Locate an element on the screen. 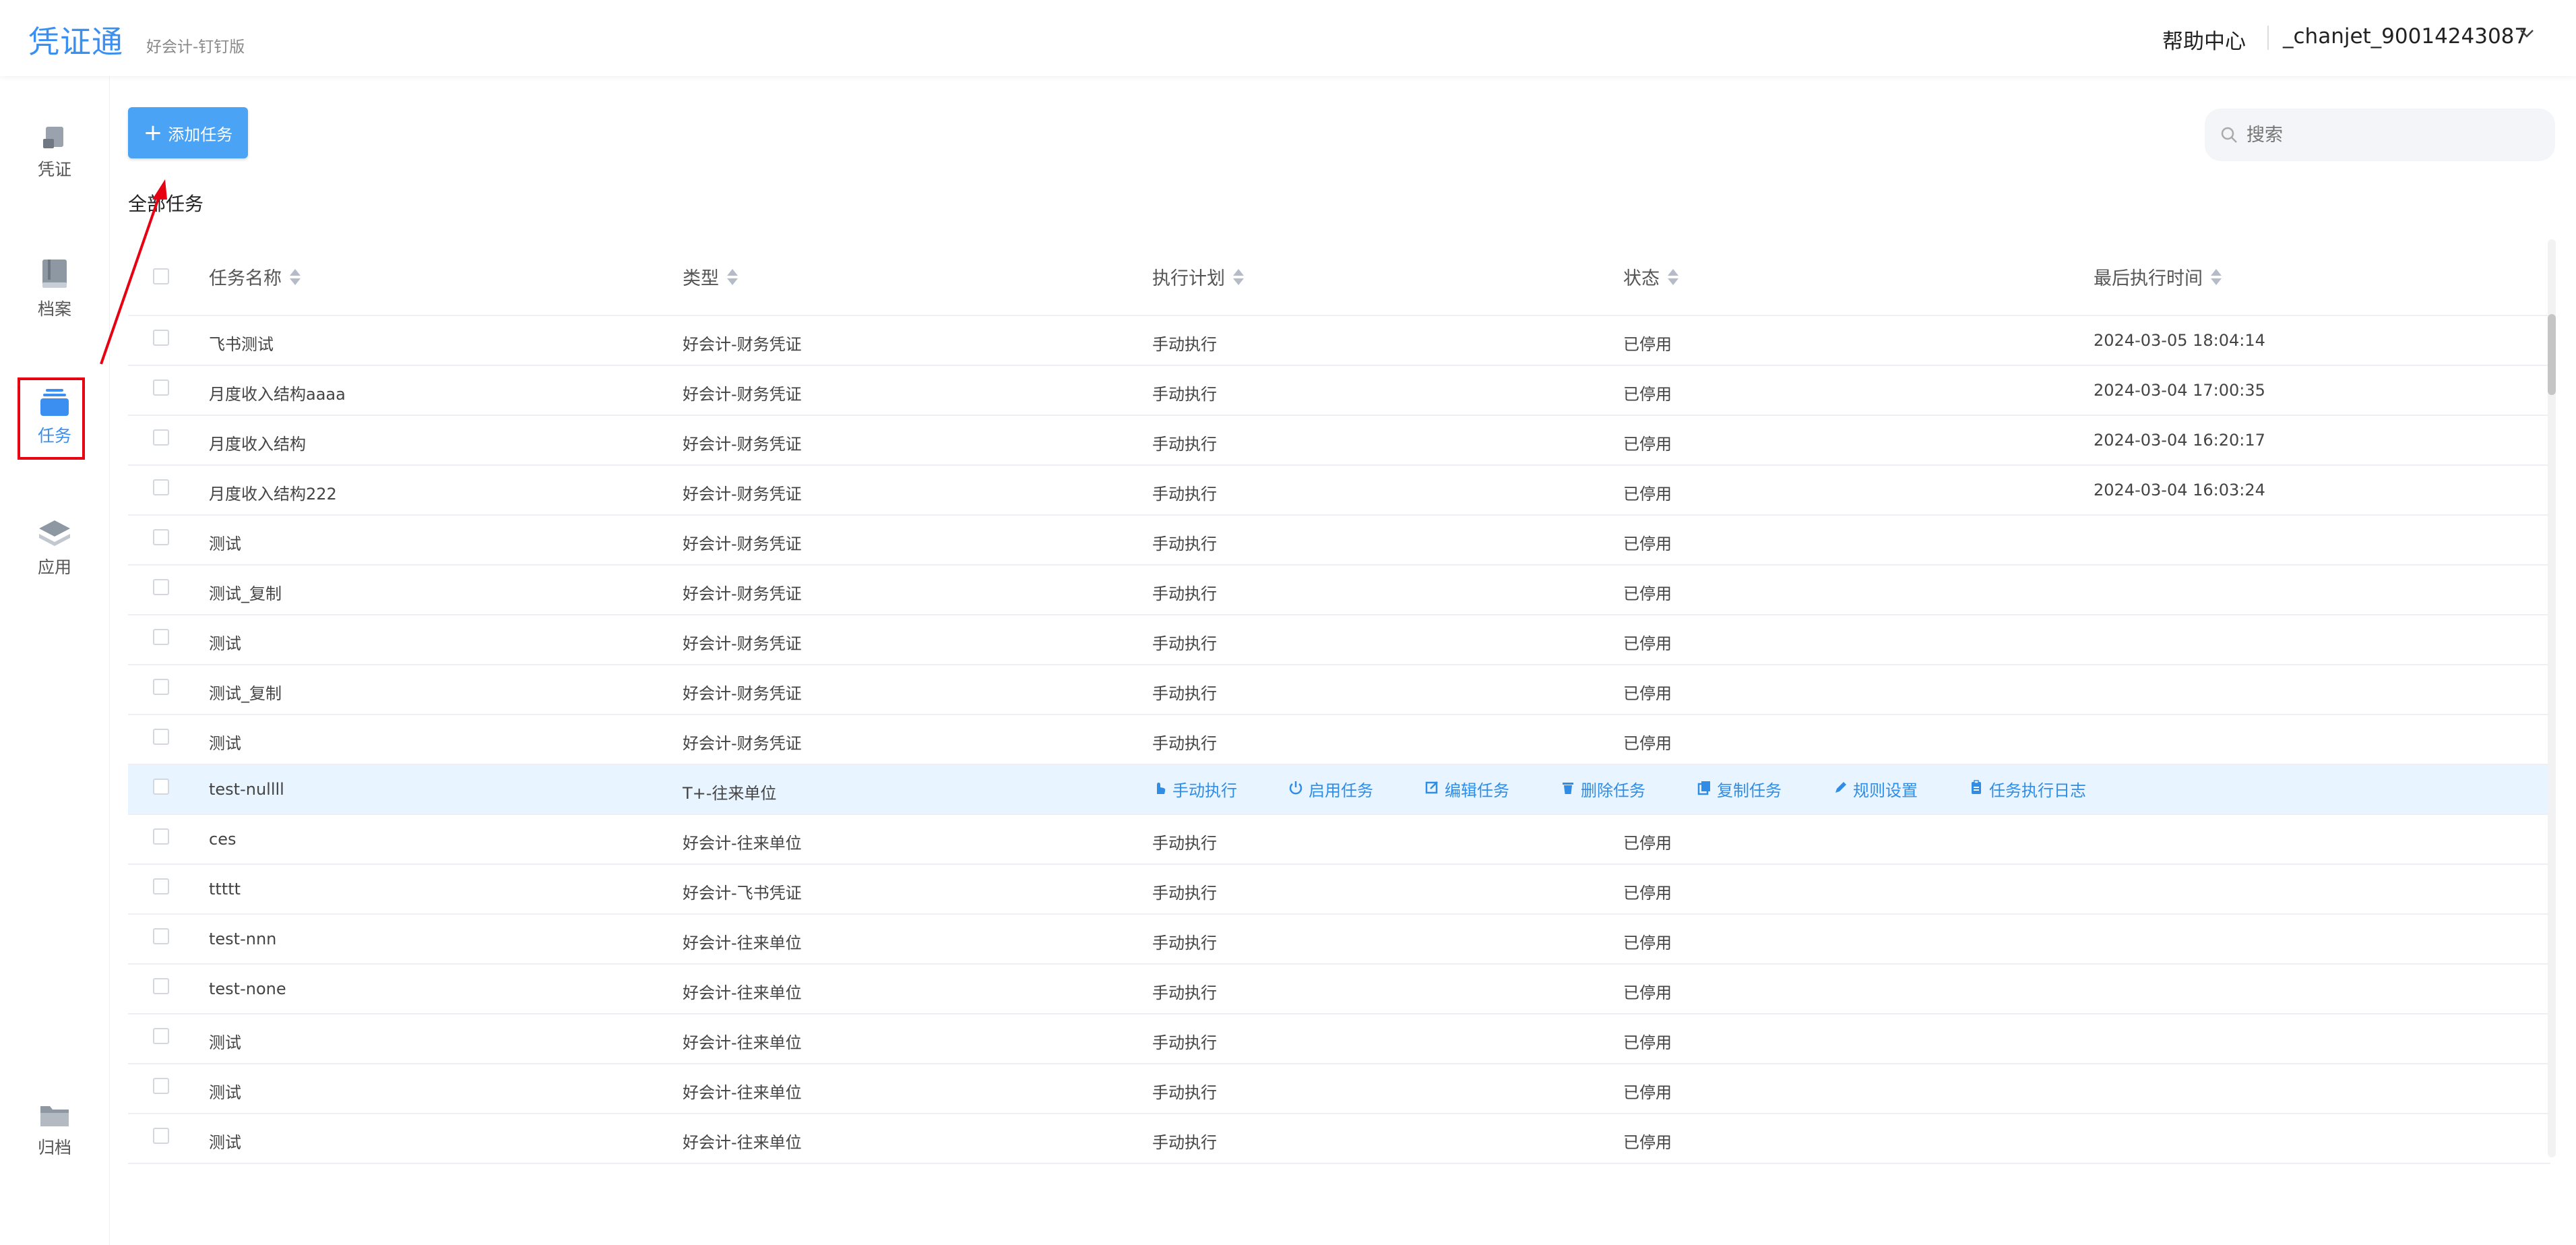 Image resolution: width=2576 pixels, height=1245 pixels. enable-task-button: 启用任务 is located at coordinates (1330, 789).